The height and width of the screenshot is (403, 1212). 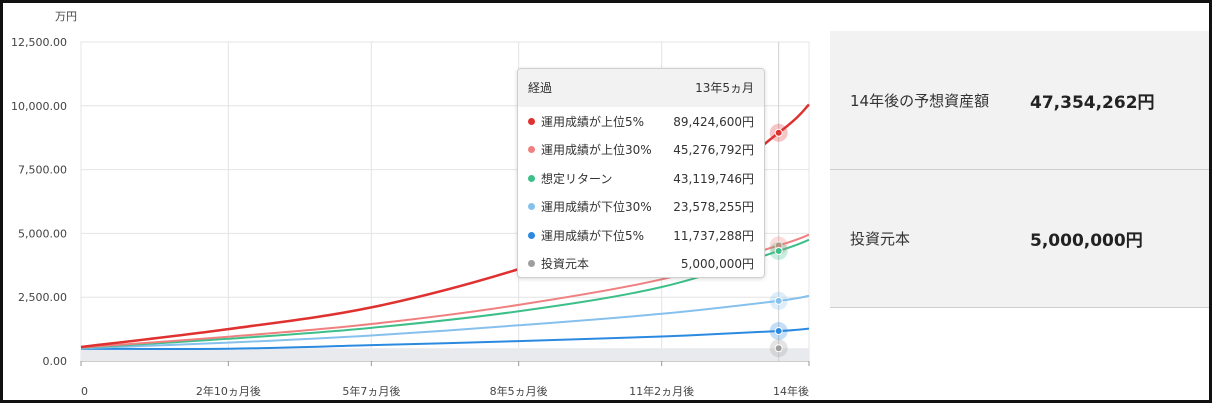 I want to click on tooltip-header-value: 13年5ヵ月, so click(x=724, y=88).